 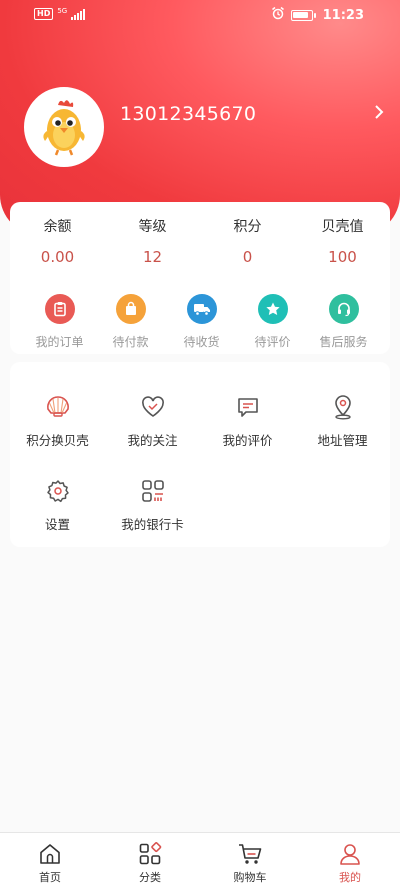 I want to click on user-phone: 13012345670, so click(x=188, y=114).